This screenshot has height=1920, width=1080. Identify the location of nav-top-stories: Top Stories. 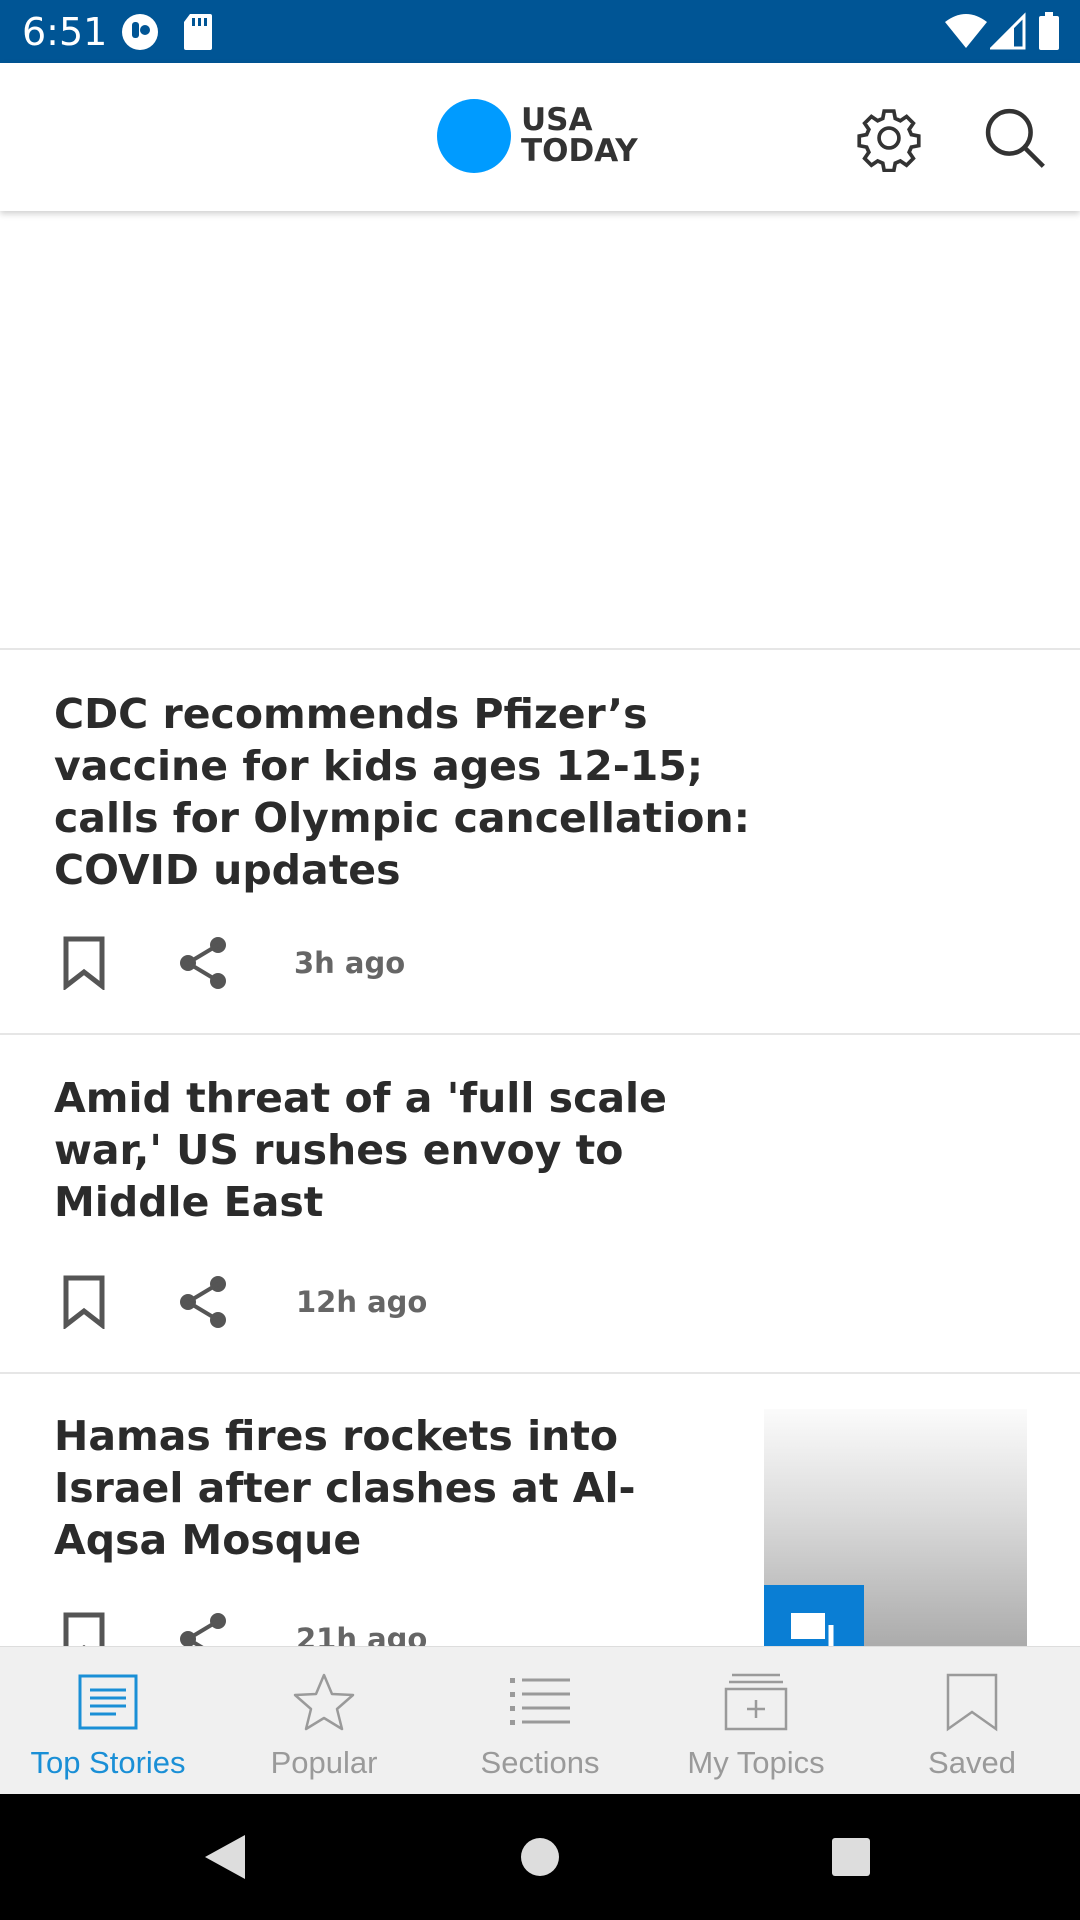
(108, 1720).